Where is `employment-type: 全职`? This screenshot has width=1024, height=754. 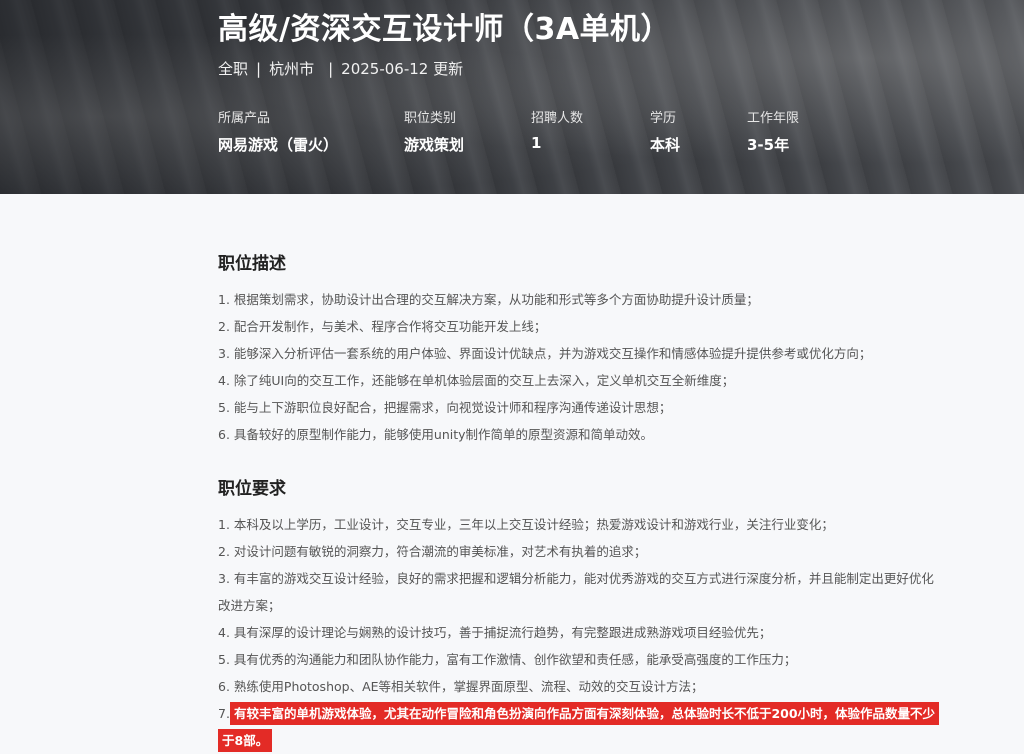
employment-type: 全职 is located at coordinates (233, 69).